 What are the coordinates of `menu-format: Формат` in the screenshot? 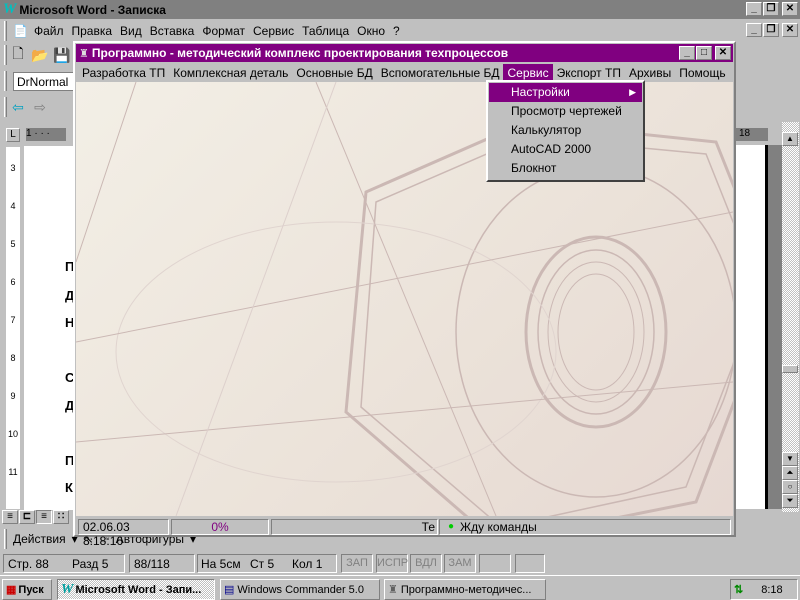 It's located at (223, 31).